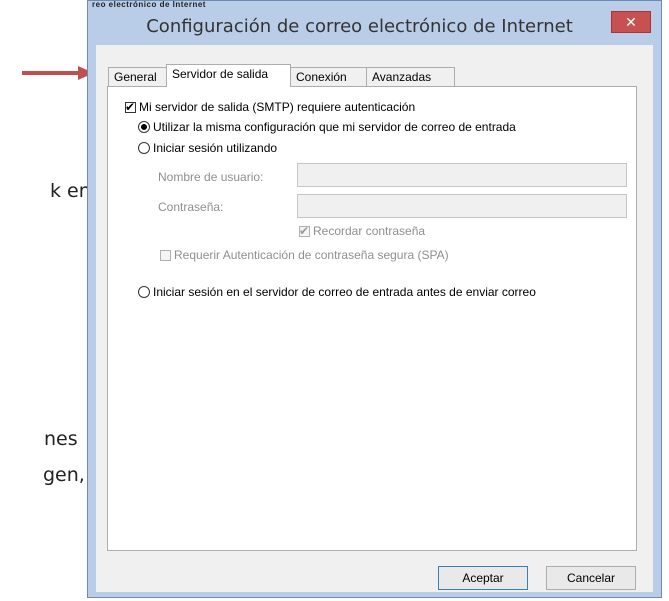 The width and height of the screenshot is (669, 601). Describe the element at coordinates (191, 207) in the screenshot. I see `password-label: Contraseña:` at that location.